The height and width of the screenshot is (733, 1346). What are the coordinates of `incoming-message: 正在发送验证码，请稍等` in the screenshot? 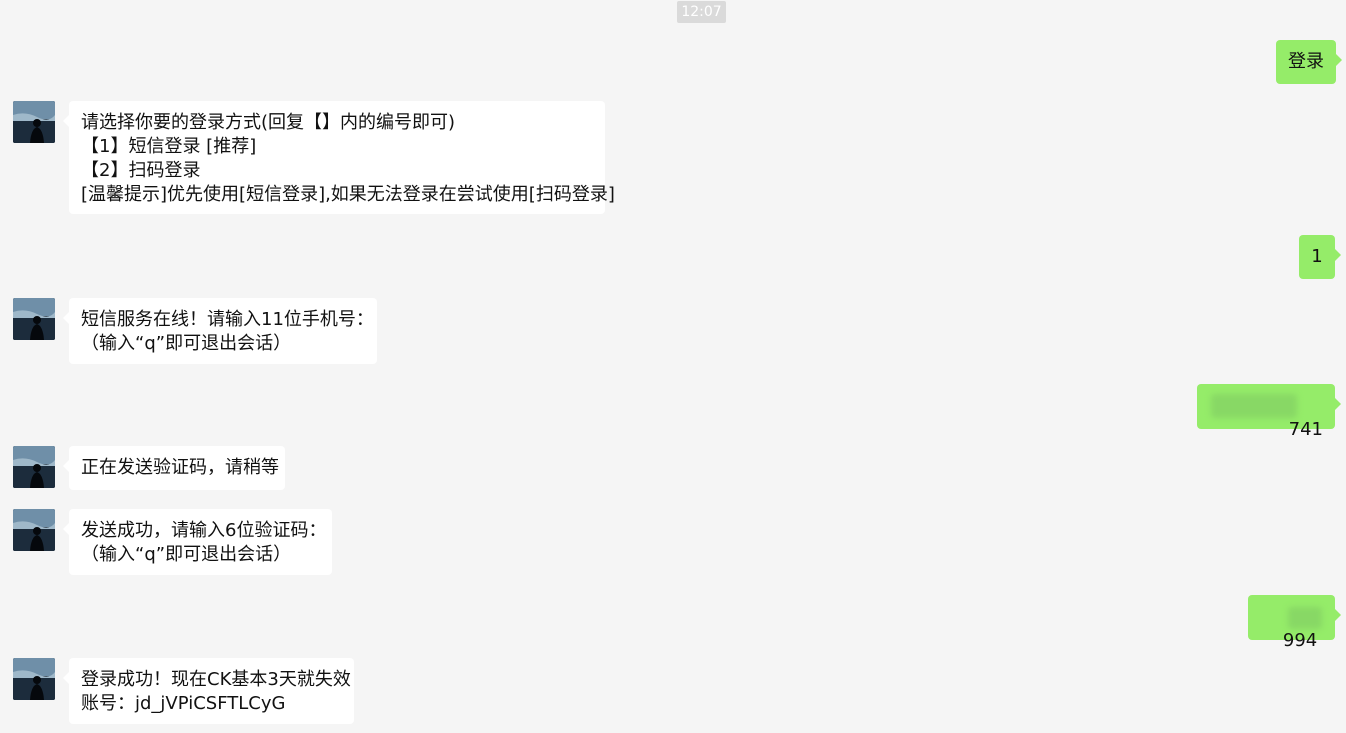 It's located at (174, 468).